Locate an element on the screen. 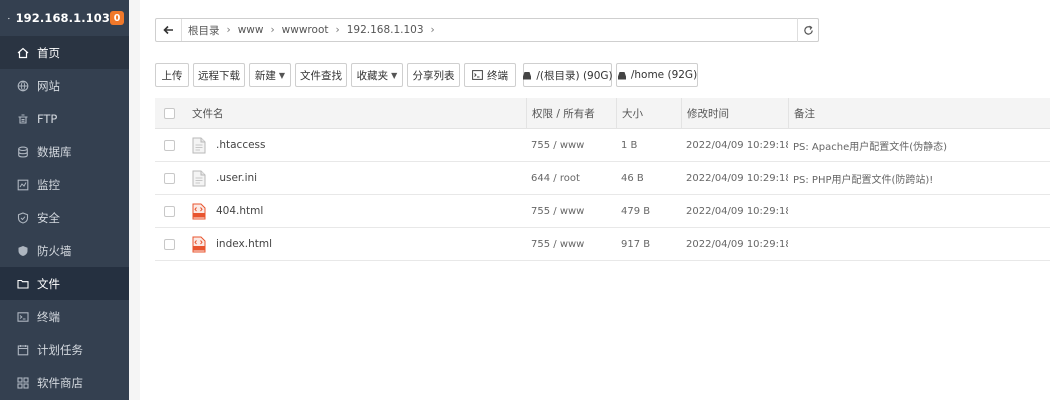 This screenshot has height=400, width=1050. arrow-left-icon is located at coordinates (168, 30).